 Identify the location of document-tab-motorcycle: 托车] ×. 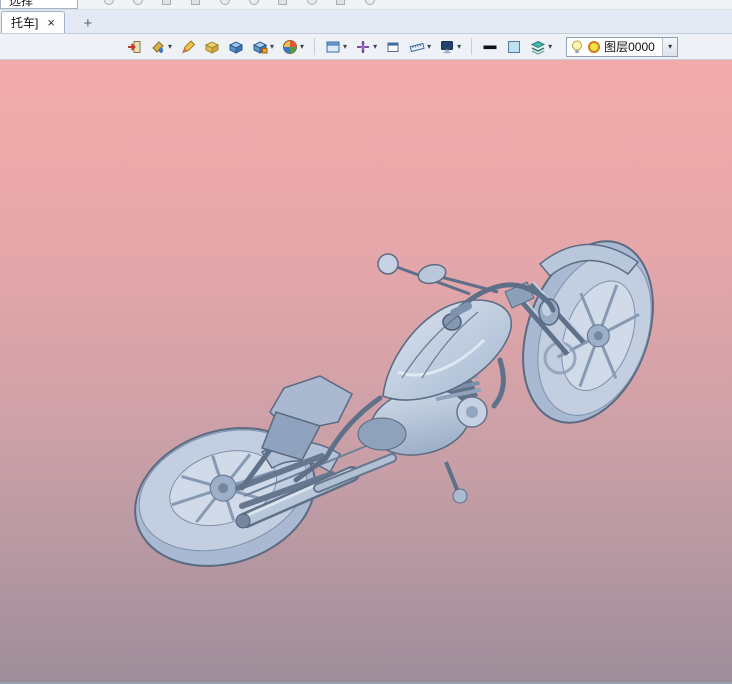
(33, 22).